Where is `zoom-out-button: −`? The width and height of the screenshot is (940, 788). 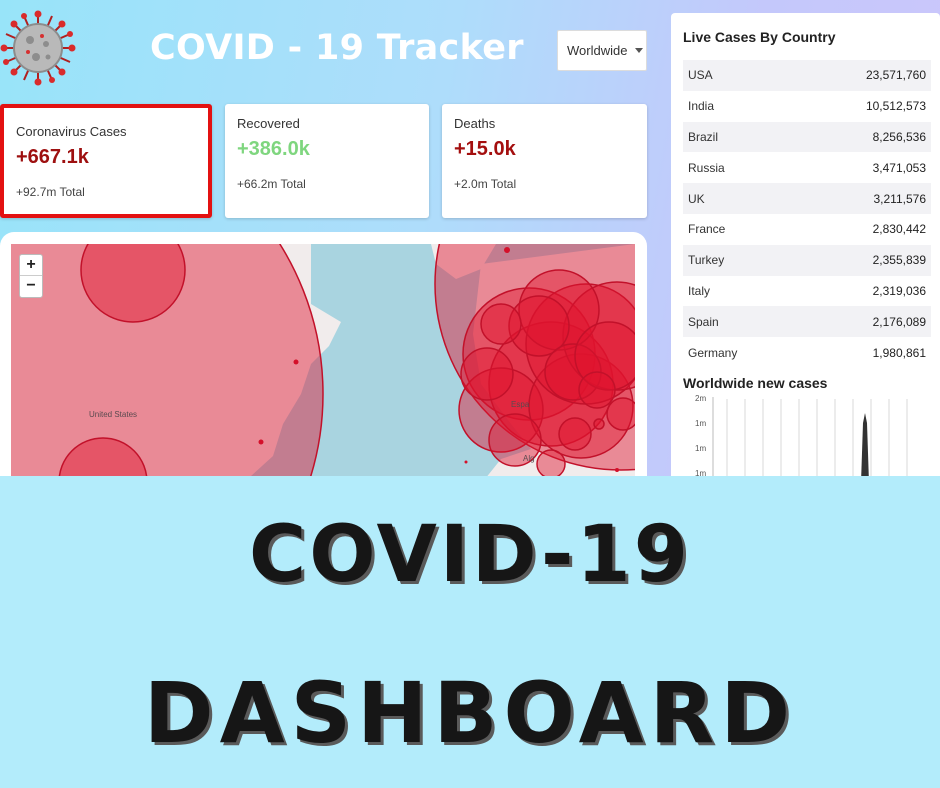
zoom-out-button: − is located at coordinates (31, 286).